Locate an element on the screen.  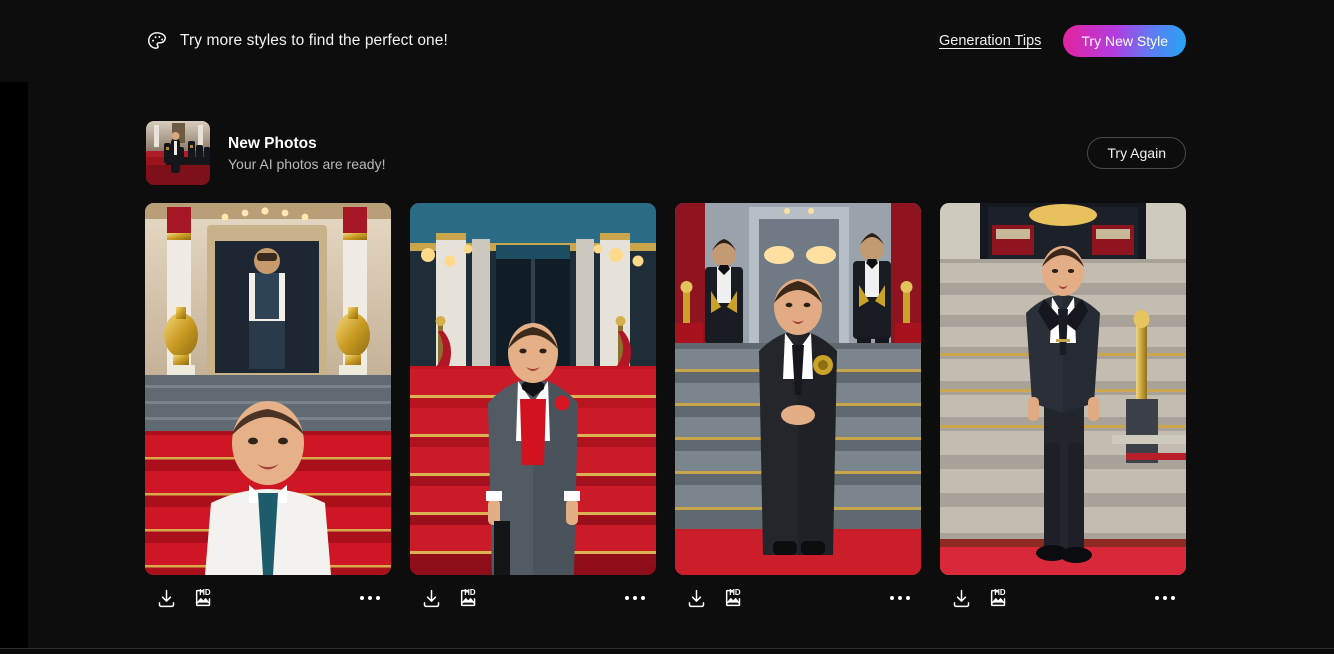
result-thumbnail is located at coordinates (178, 153).